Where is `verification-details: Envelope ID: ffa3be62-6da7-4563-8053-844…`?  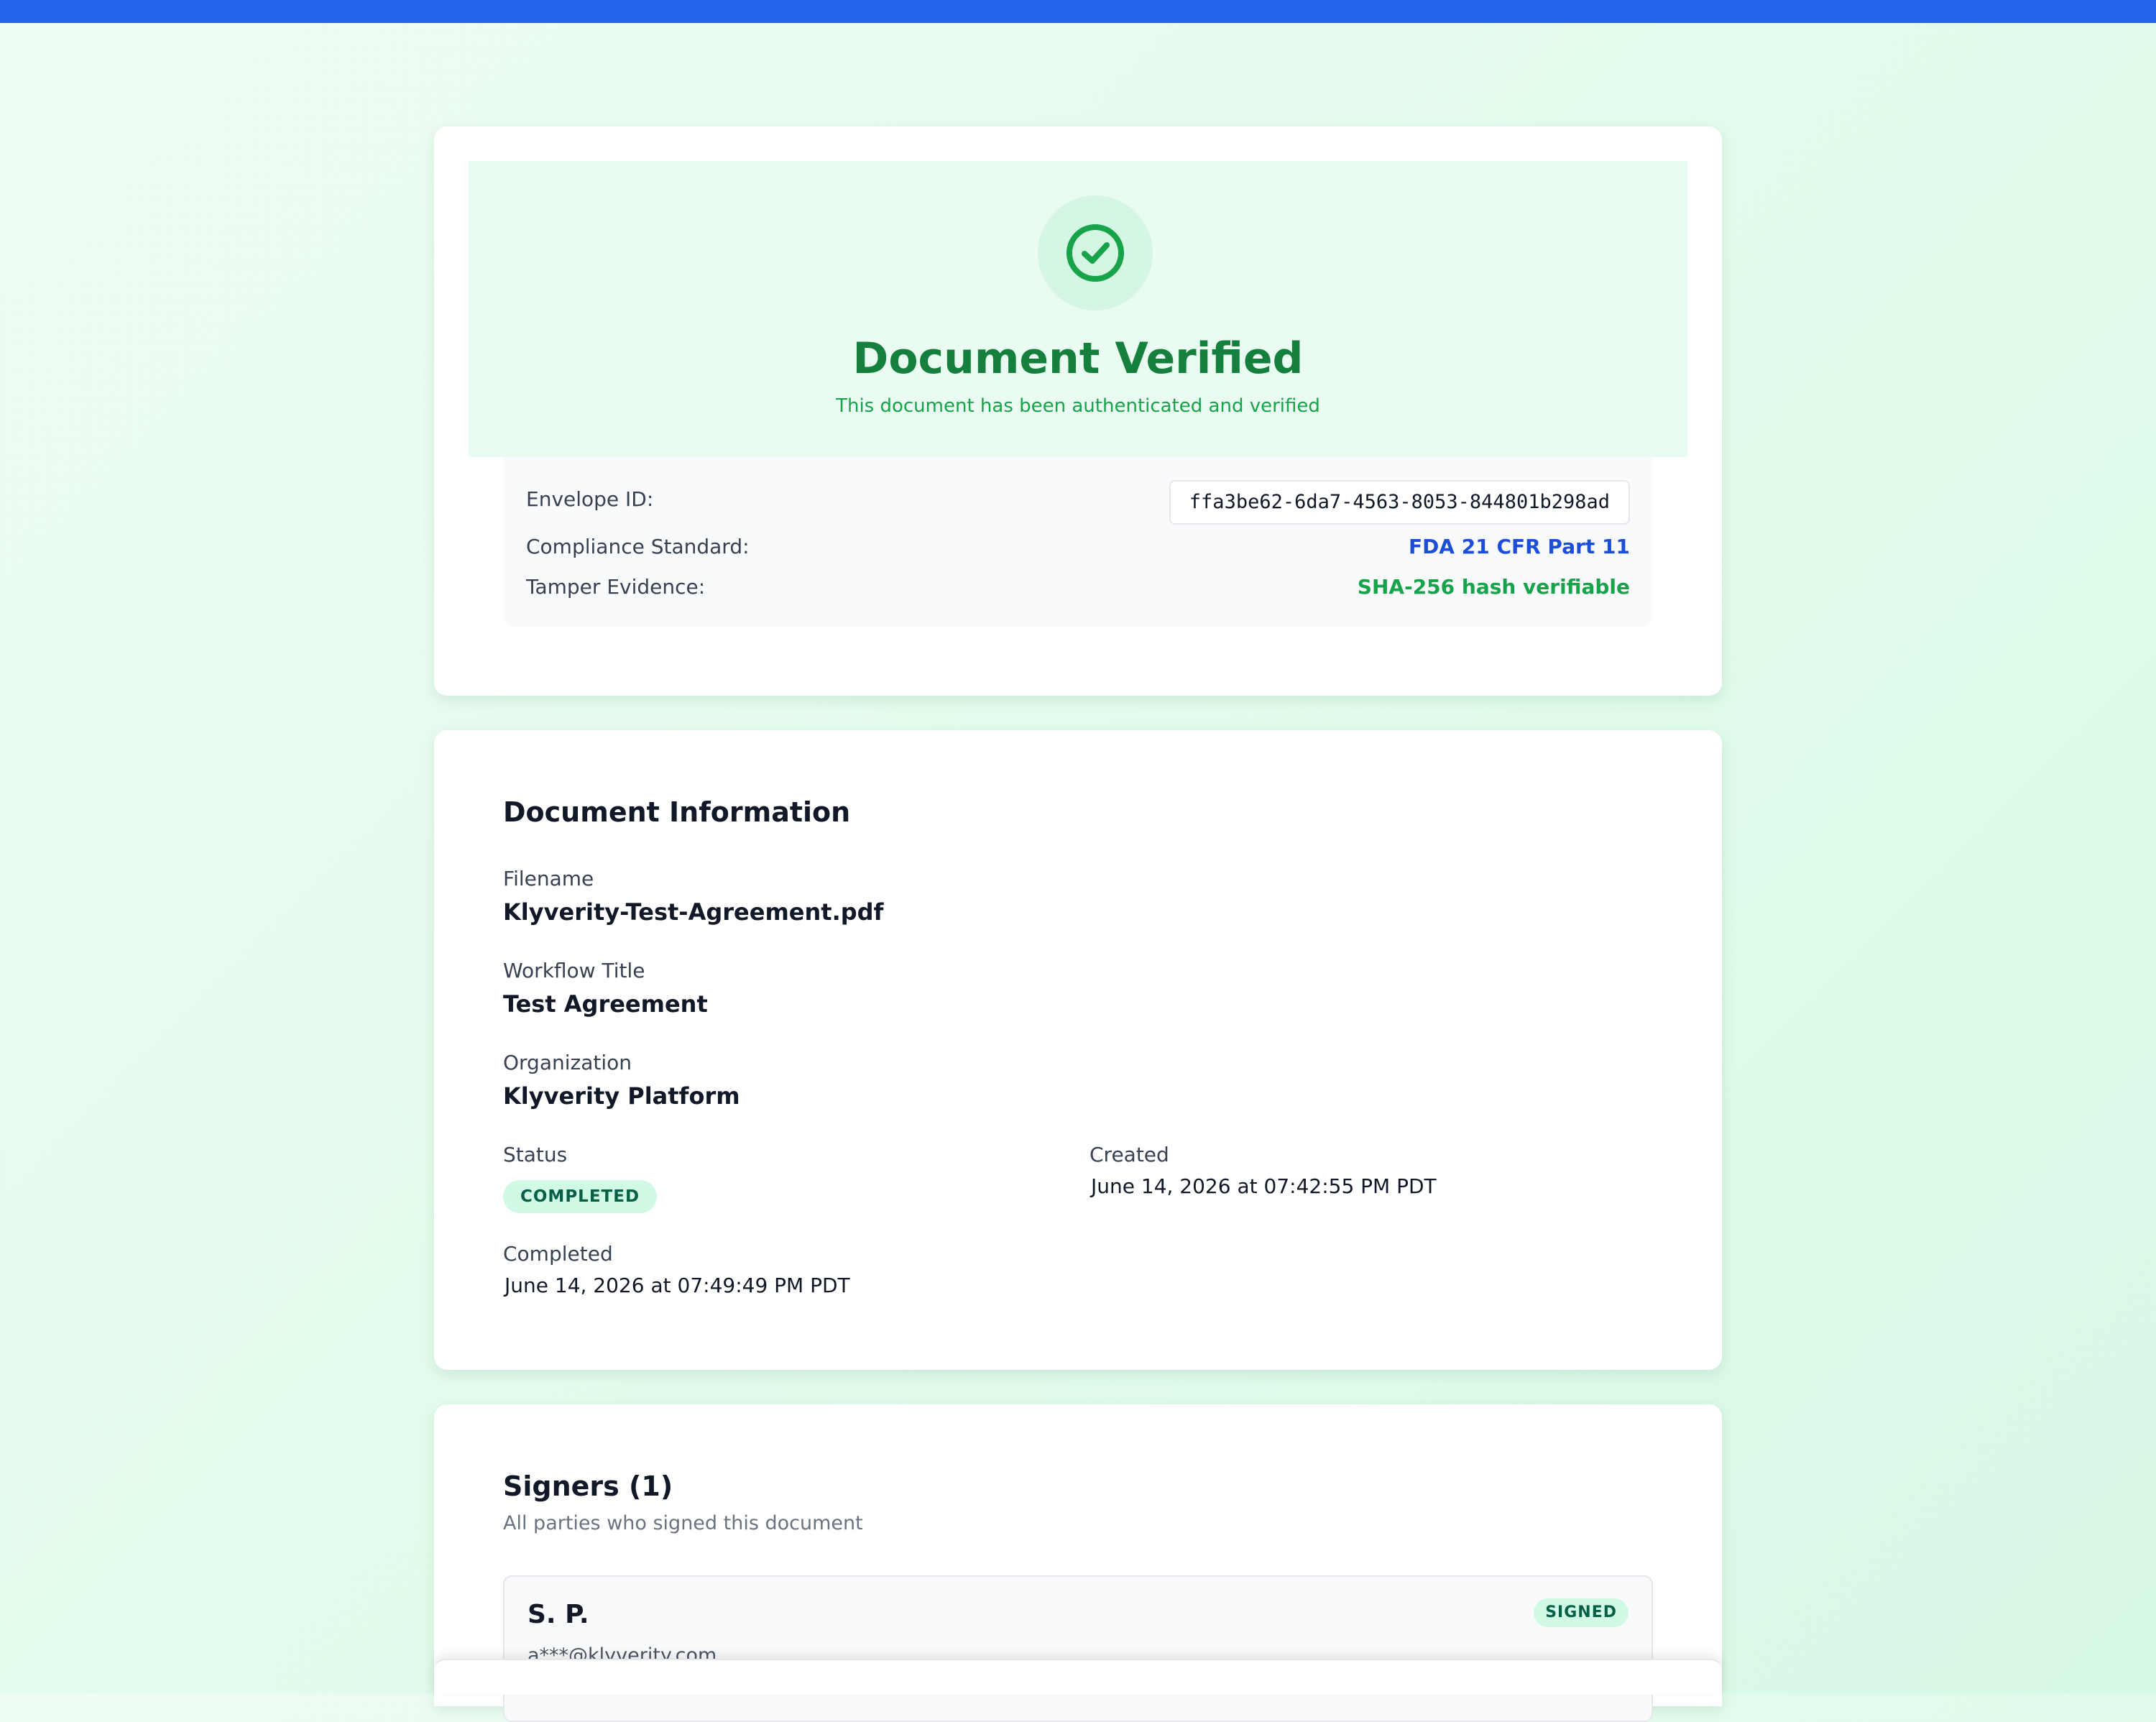
verification-details: Envelope ID: ffa3be62-6da7-4563-8053-844… is located at coordinates (1078, 542).